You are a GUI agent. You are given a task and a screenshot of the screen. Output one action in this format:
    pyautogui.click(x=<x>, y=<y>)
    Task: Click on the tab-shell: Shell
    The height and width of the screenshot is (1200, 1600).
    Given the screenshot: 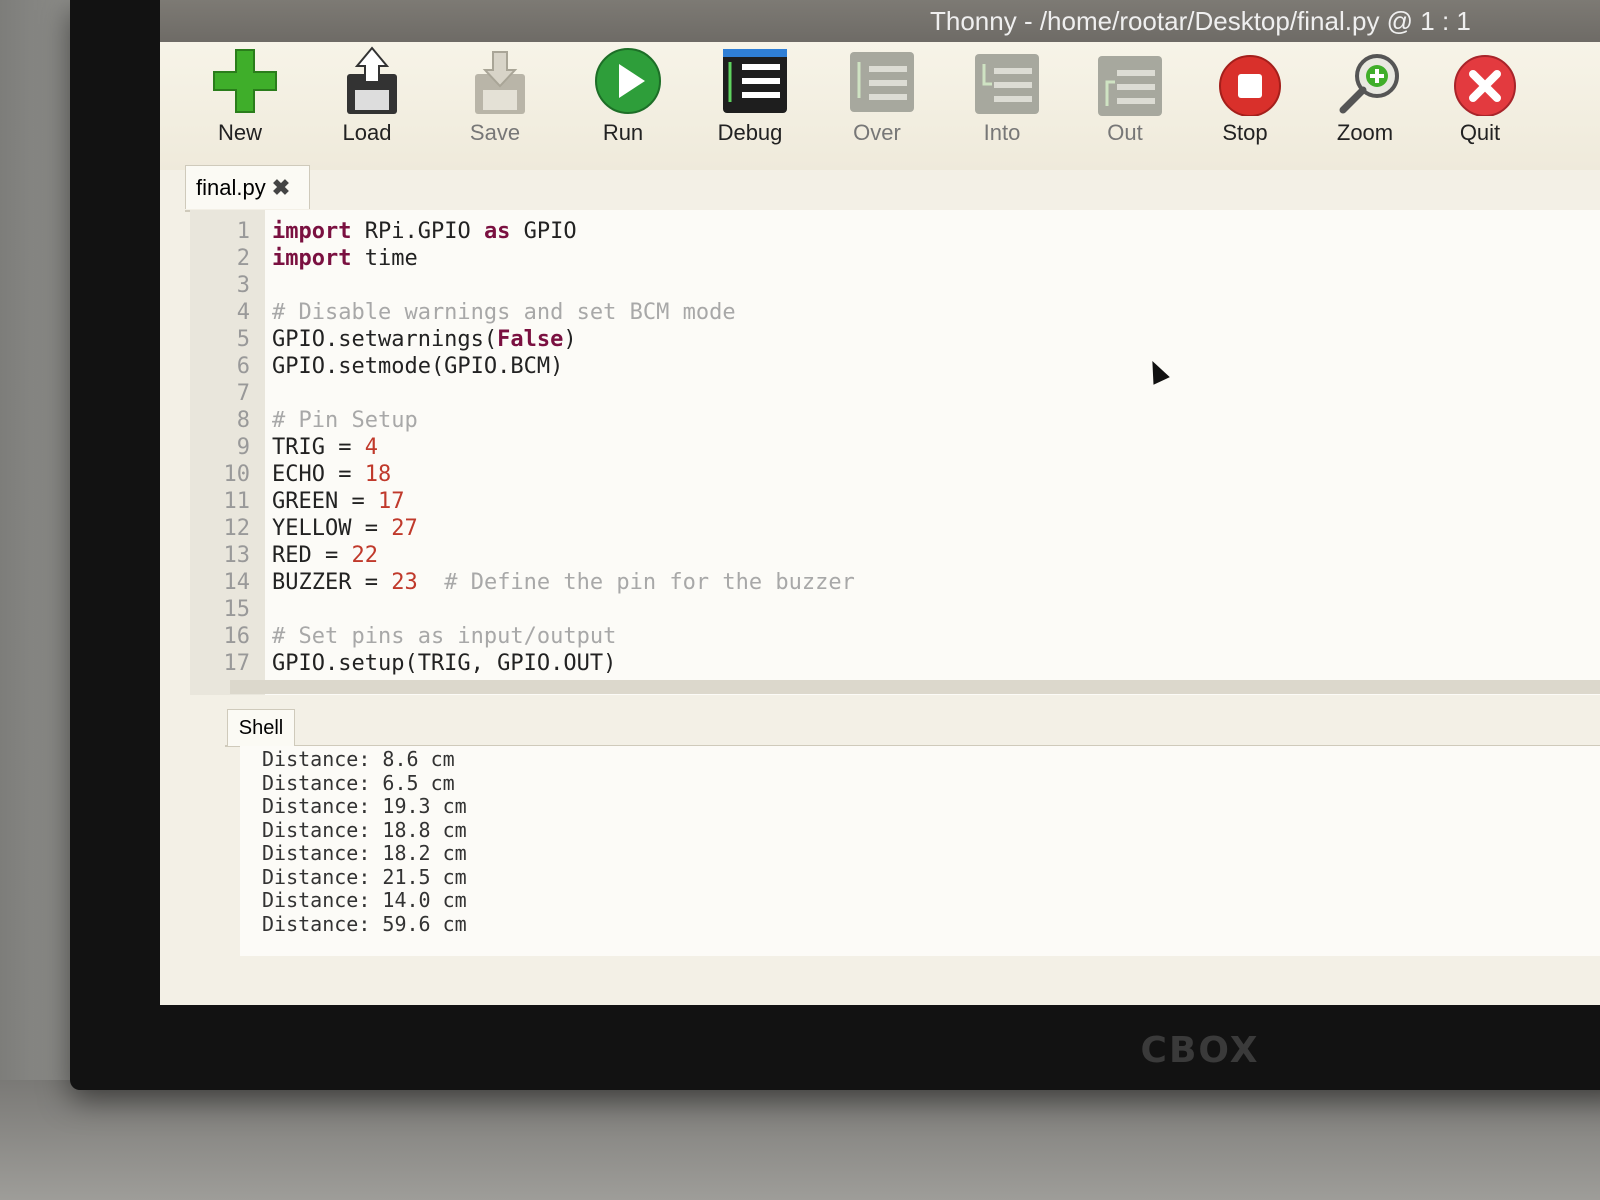 What is the action you would take?
    pyautogui.click(x=261, y=727)
    